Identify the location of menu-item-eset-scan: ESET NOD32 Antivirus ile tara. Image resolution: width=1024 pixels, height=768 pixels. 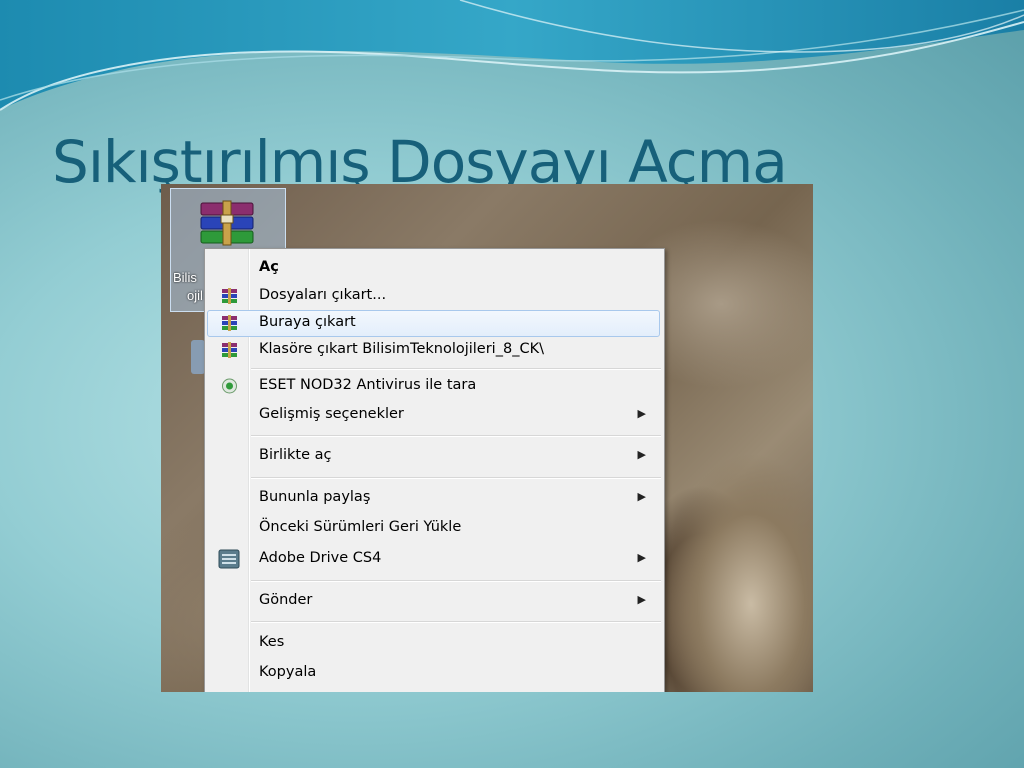
(433, 386).